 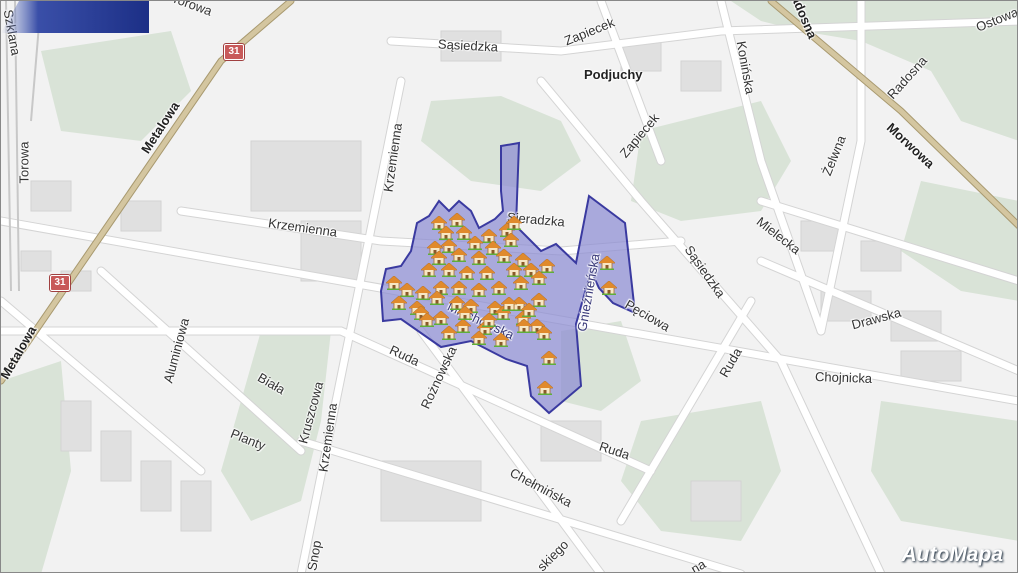 What do you see at coordinates (468, 45) in the screenshot?
I see `street-label: Sąsiedzka` at bounding box center [468, 45].